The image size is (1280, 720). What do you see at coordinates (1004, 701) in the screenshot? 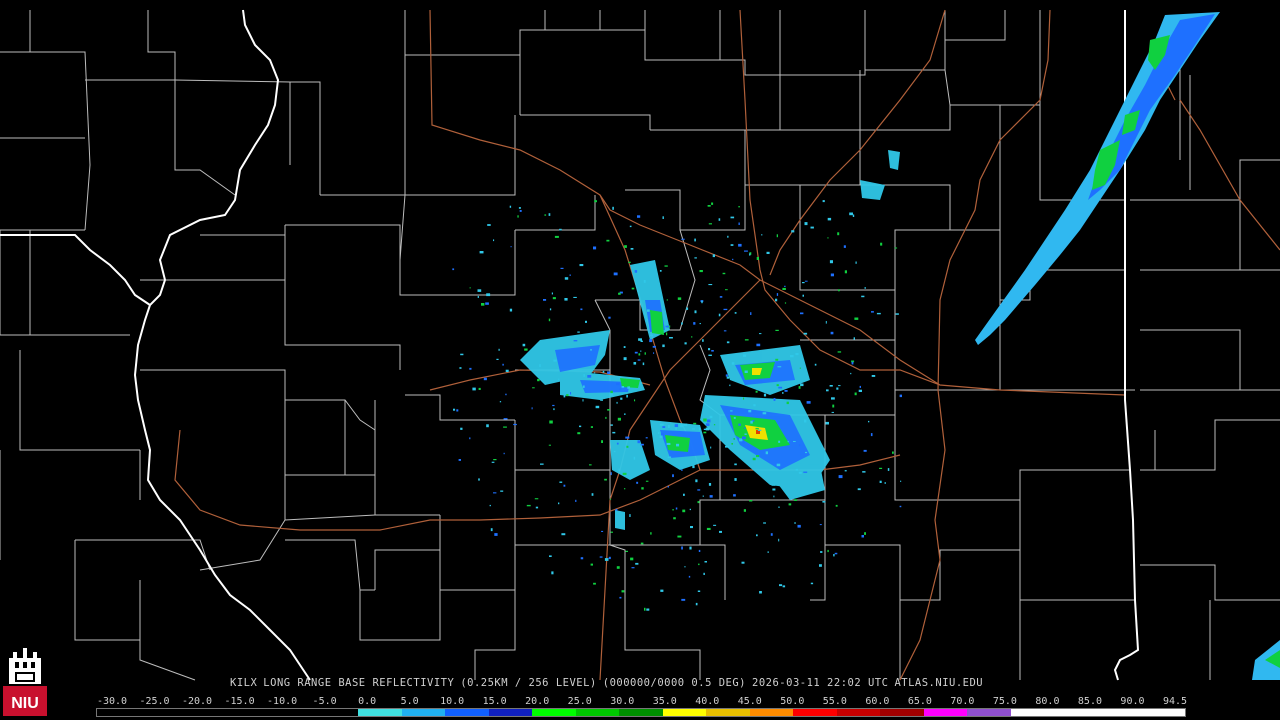
I see `colorscale-tick: 75.0` at bounding box center [1004, 701].